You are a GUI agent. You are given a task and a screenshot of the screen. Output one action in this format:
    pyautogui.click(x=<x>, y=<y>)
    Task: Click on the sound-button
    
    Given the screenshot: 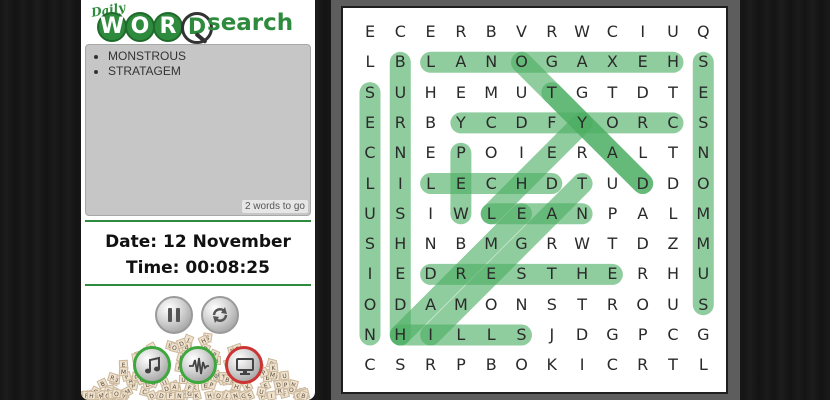 What is the action you would take?
    pyautogui.click(x=198, y=365)
    